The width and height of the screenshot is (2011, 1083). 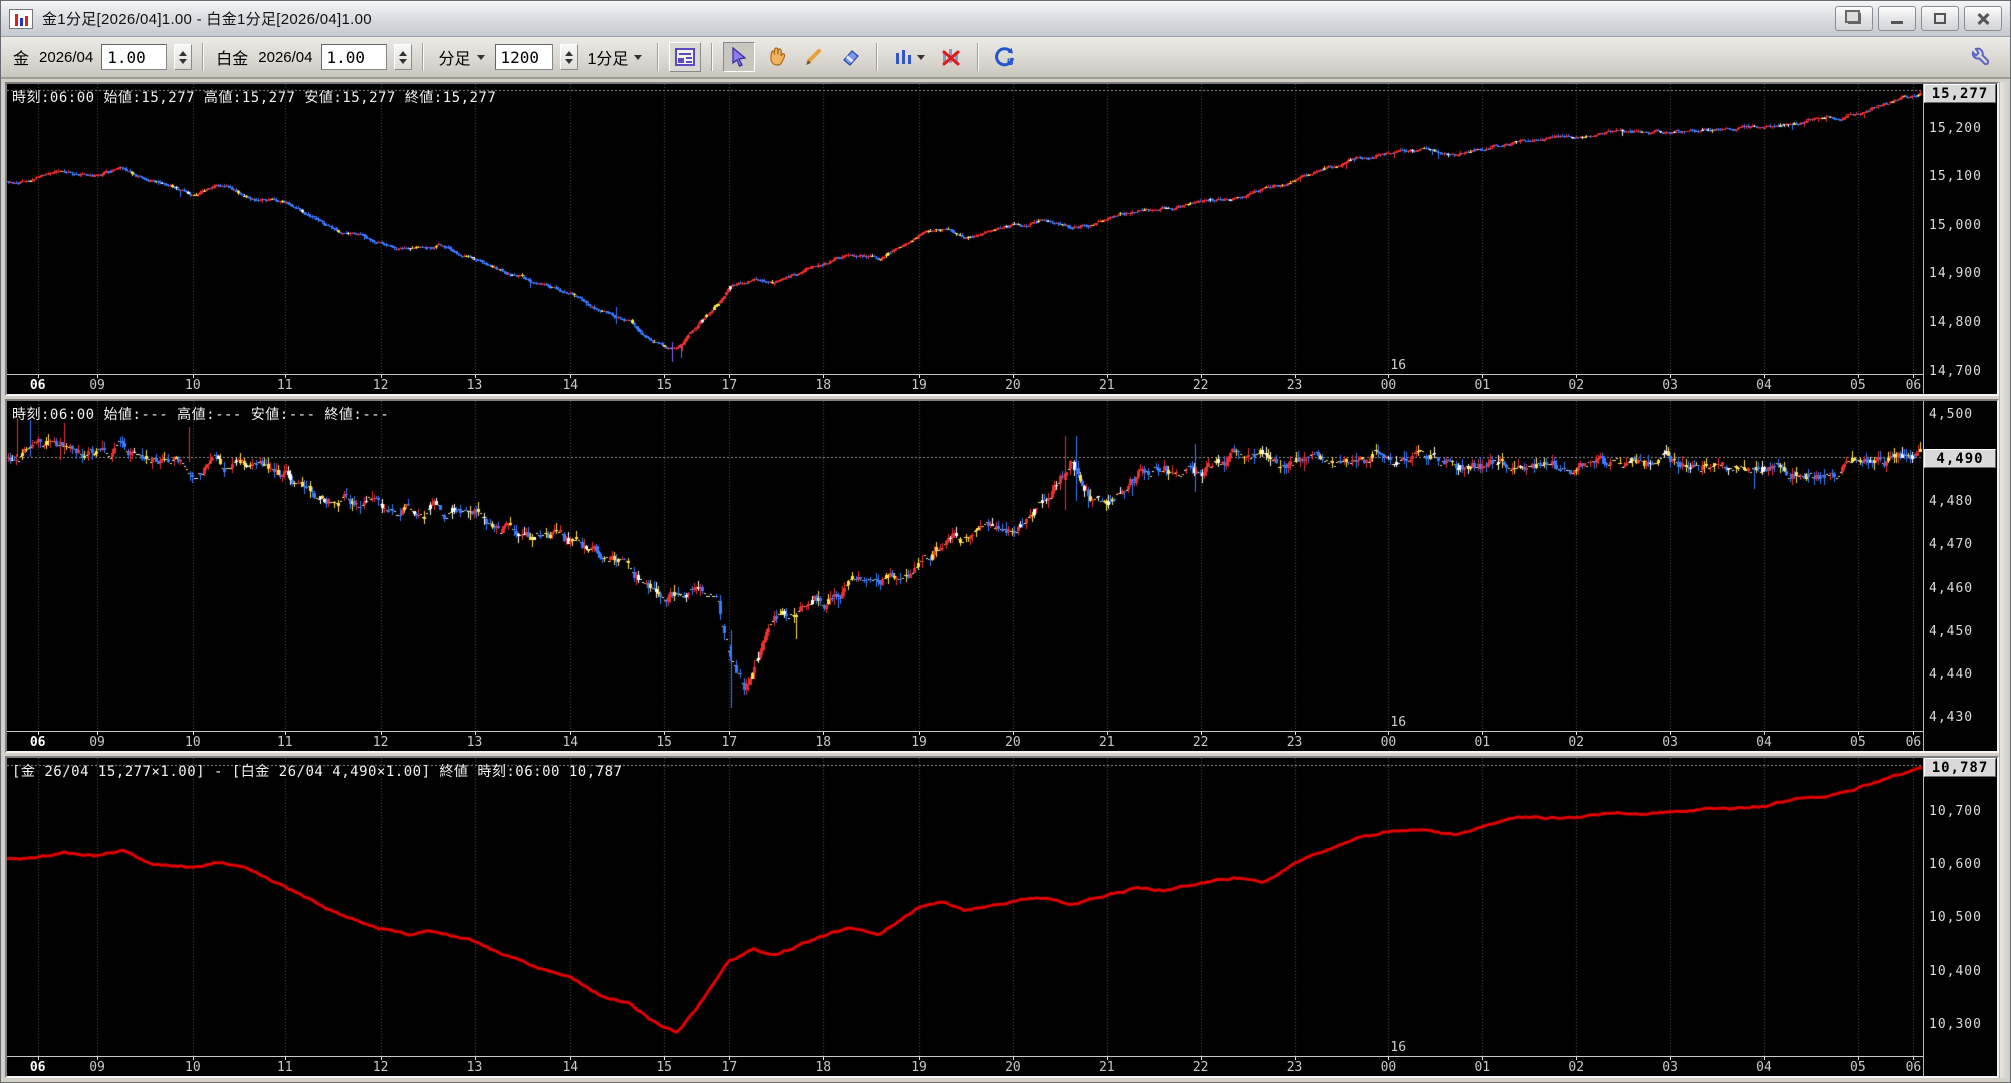 I want to click on minimize-button, so click(x=1897, y=18).